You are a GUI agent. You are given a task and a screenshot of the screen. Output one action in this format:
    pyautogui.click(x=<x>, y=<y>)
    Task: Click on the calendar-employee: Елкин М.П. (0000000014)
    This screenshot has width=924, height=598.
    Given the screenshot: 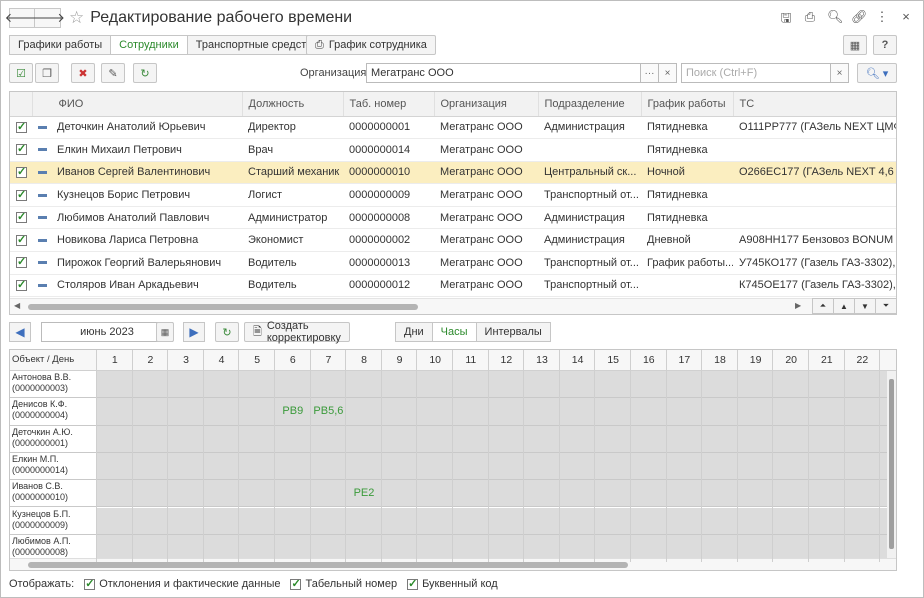 What is the action you would take?
    pyautogui.click(x=54, y=465)
    